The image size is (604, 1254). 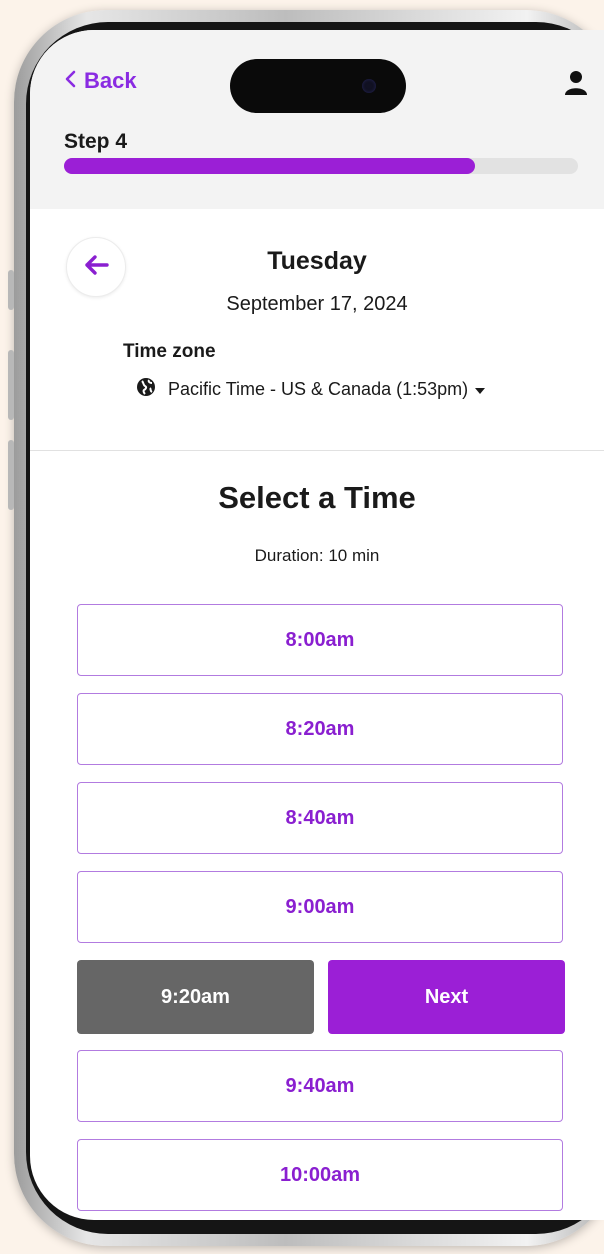 I want to click on time-slot: 9:40am, so click(x=320, y=1086).